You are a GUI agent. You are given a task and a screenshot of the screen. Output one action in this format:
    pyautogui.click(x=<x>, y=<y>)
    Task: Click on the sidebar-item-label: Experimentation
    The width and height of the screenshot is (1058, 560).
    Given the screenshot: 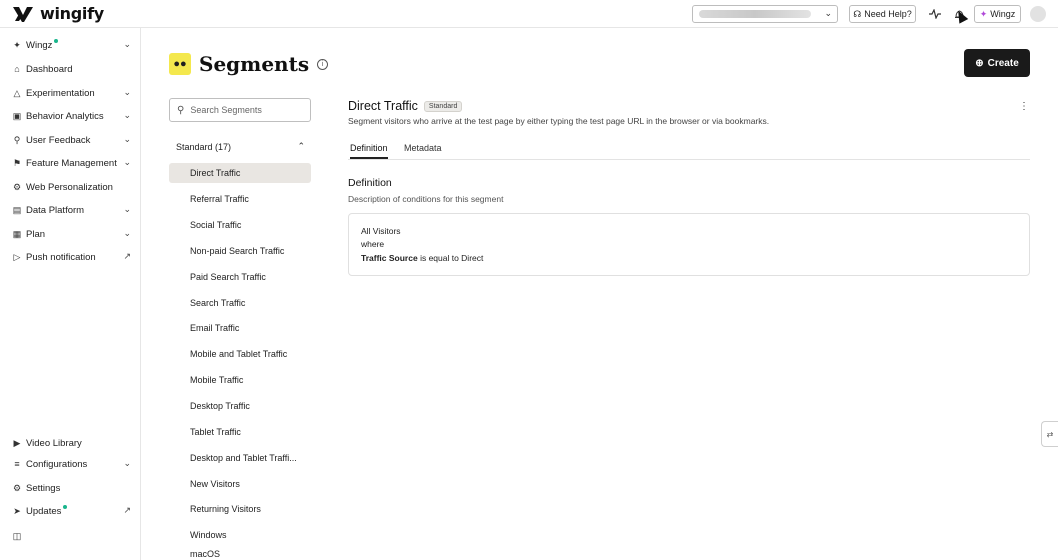 What is the action you would take?
    pyautogui.click(x=60, y=93)
    